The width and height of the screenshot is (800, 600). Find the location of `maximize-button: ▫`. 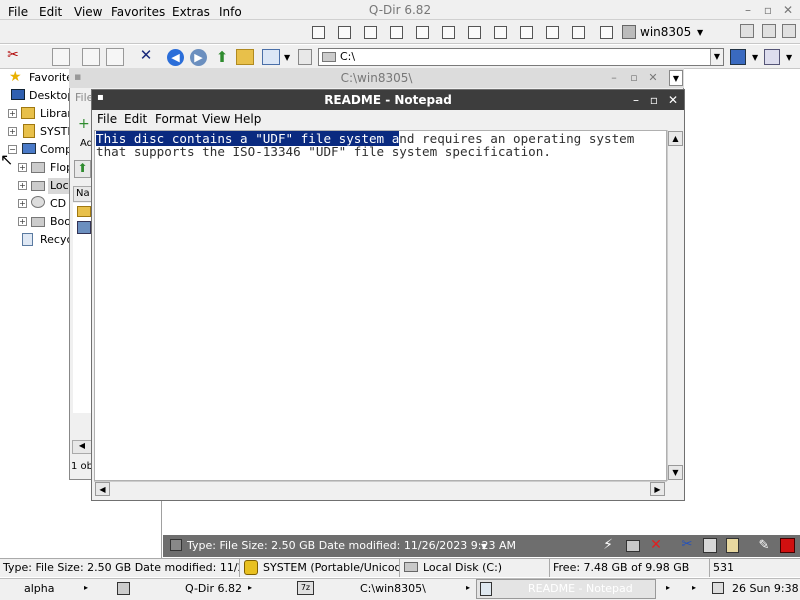

maximize-button: ▫ is located at coordinates (768, 10).